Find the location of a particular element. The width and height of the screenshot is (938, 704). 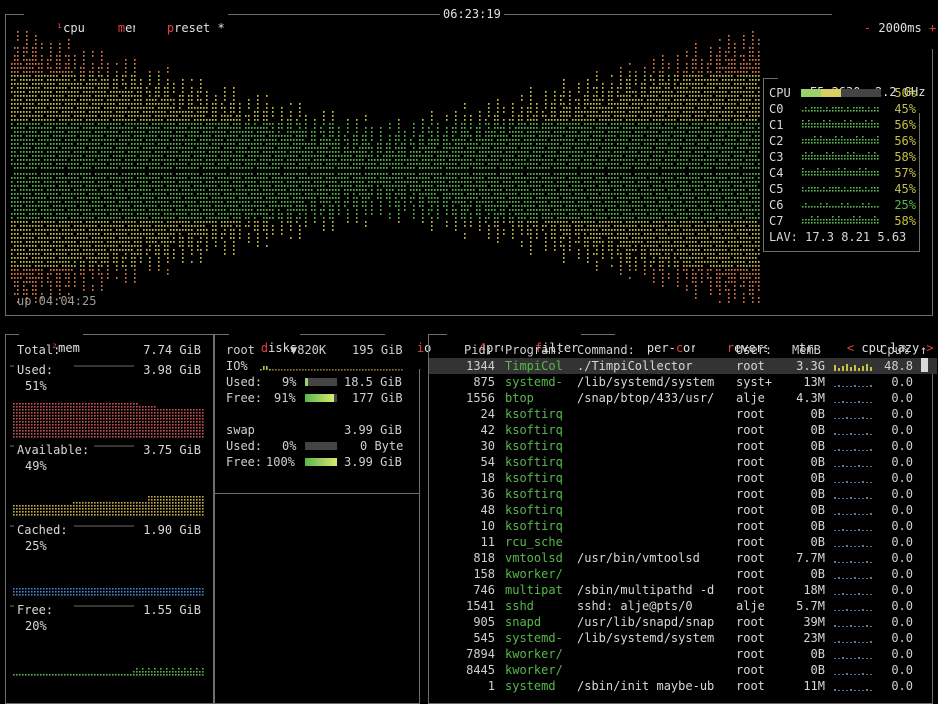

interval-increase-button: + is located at coordinates (932, 28).